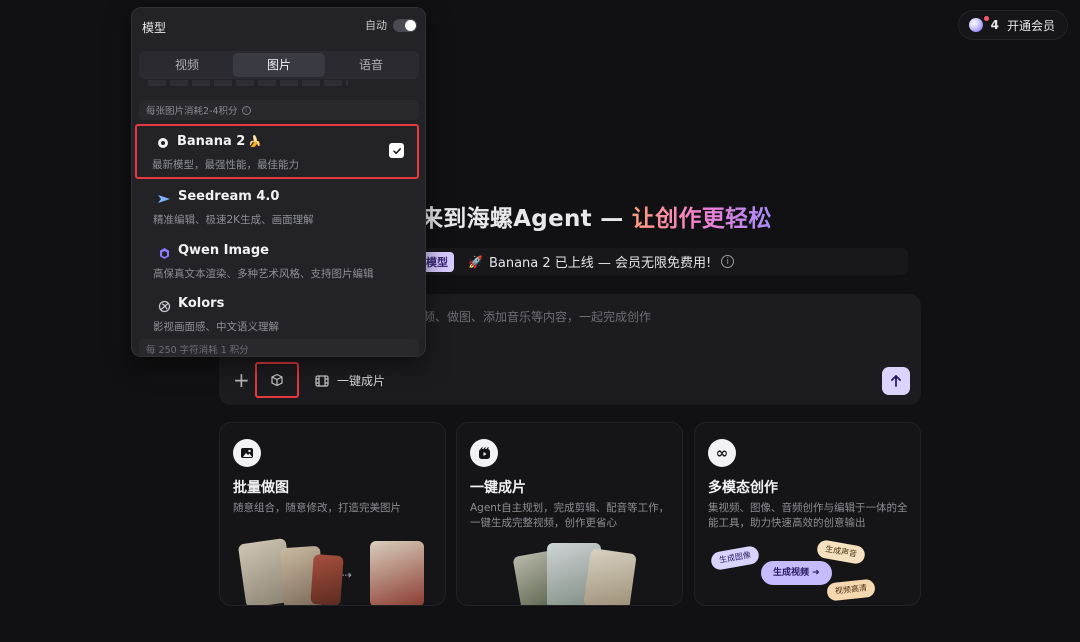 This screenshot has width=1080, height=642. Describe the element at coordinates (223, 250) in the screenshot. I see `model-name: Qwen Image` at that location.